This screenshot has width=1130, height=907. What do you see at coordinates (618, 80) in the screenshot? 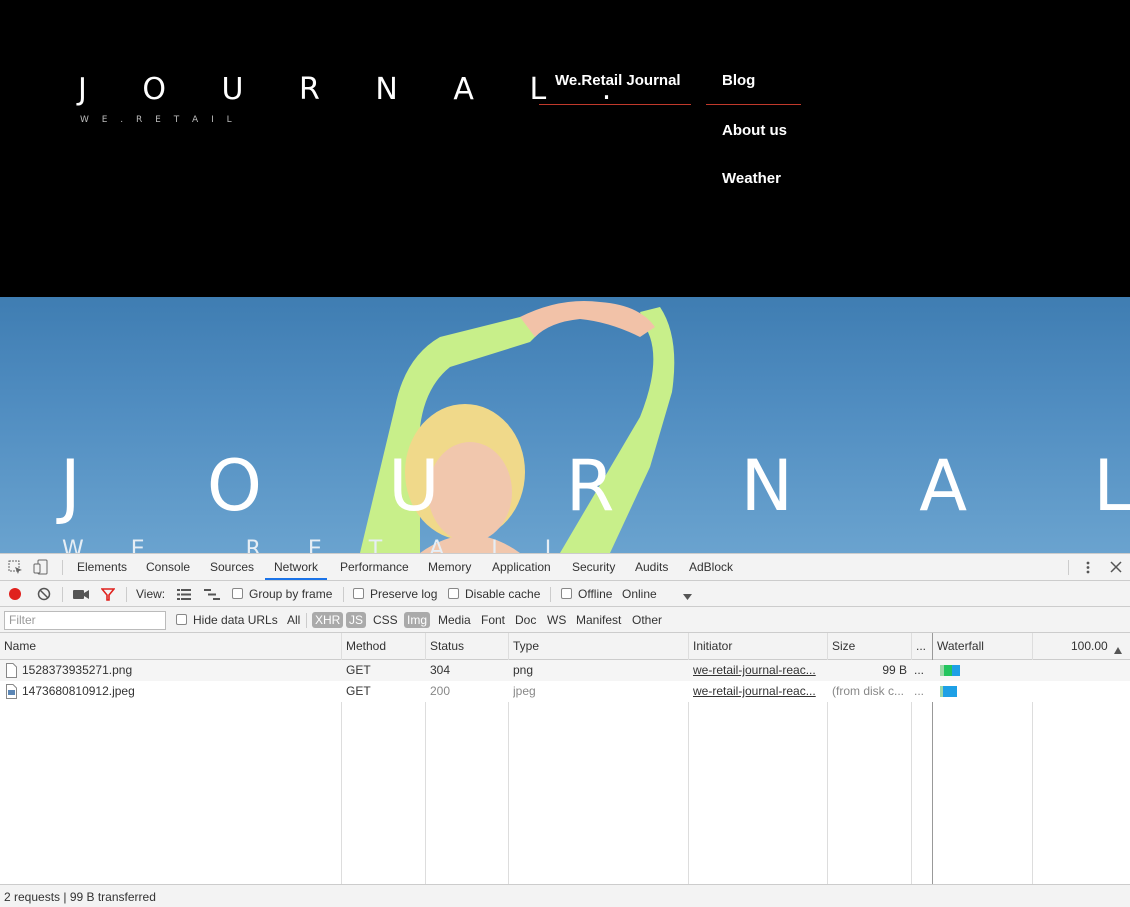
I see `nav-item-we-retail-journal: We.Retail Journal` at bounding box center [618, 80].